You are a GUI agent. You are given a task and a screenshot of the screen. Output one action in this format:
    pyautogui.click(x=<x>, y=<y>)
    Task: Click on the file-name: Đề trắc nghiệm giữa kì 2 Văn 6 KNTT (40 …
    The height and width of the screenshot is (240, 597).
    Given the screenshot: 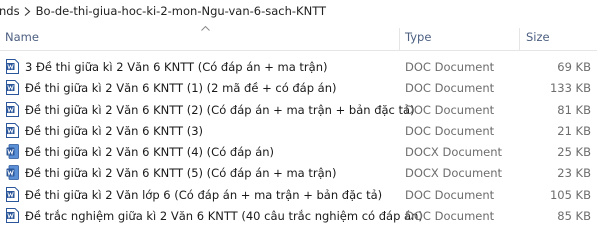 What is the action you would take?
    pyautogui.click(x=224, y=216)
    